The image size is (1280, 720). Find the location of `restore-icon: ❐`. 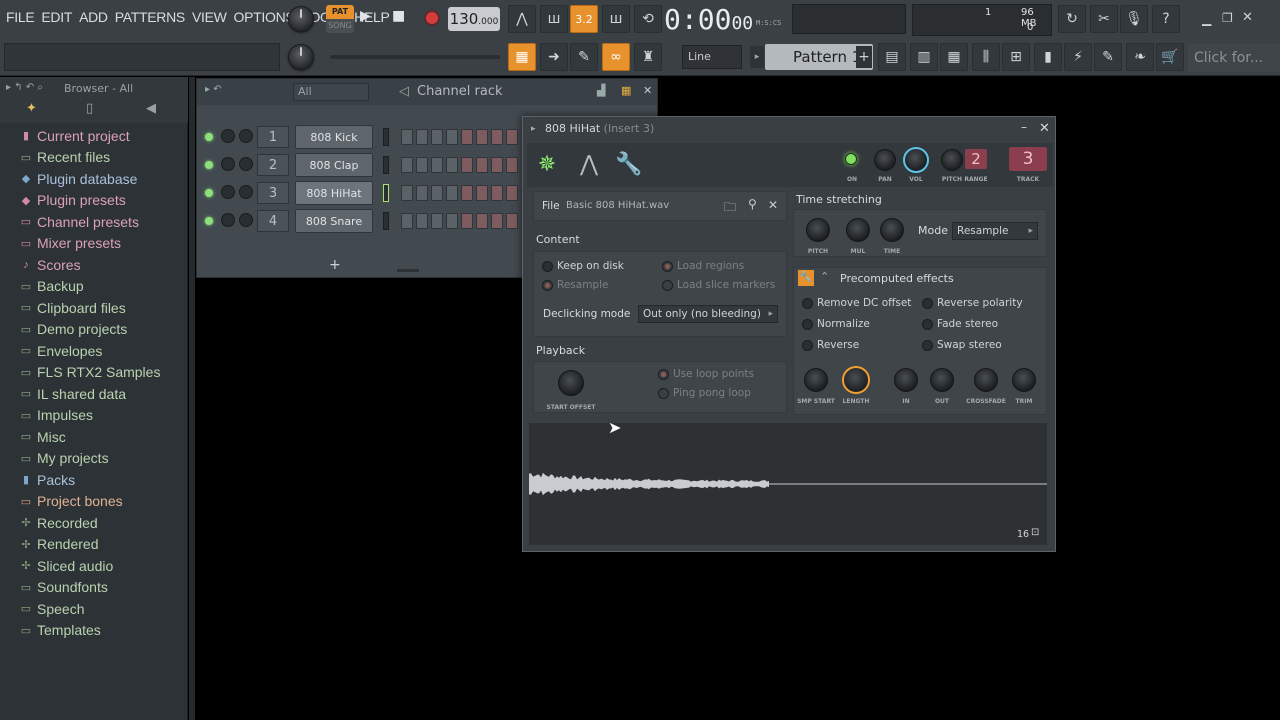

restore-icon: ❐ is located at coordinates (1227, 18).